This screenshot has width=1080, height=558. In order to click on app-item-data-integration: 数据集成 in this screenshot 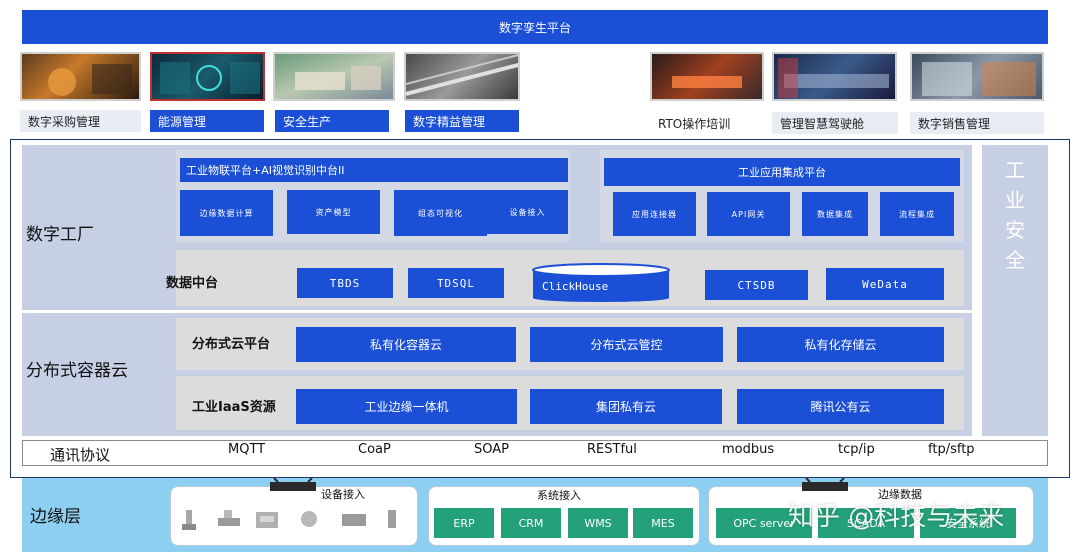, I will do `click(835, 214)`.